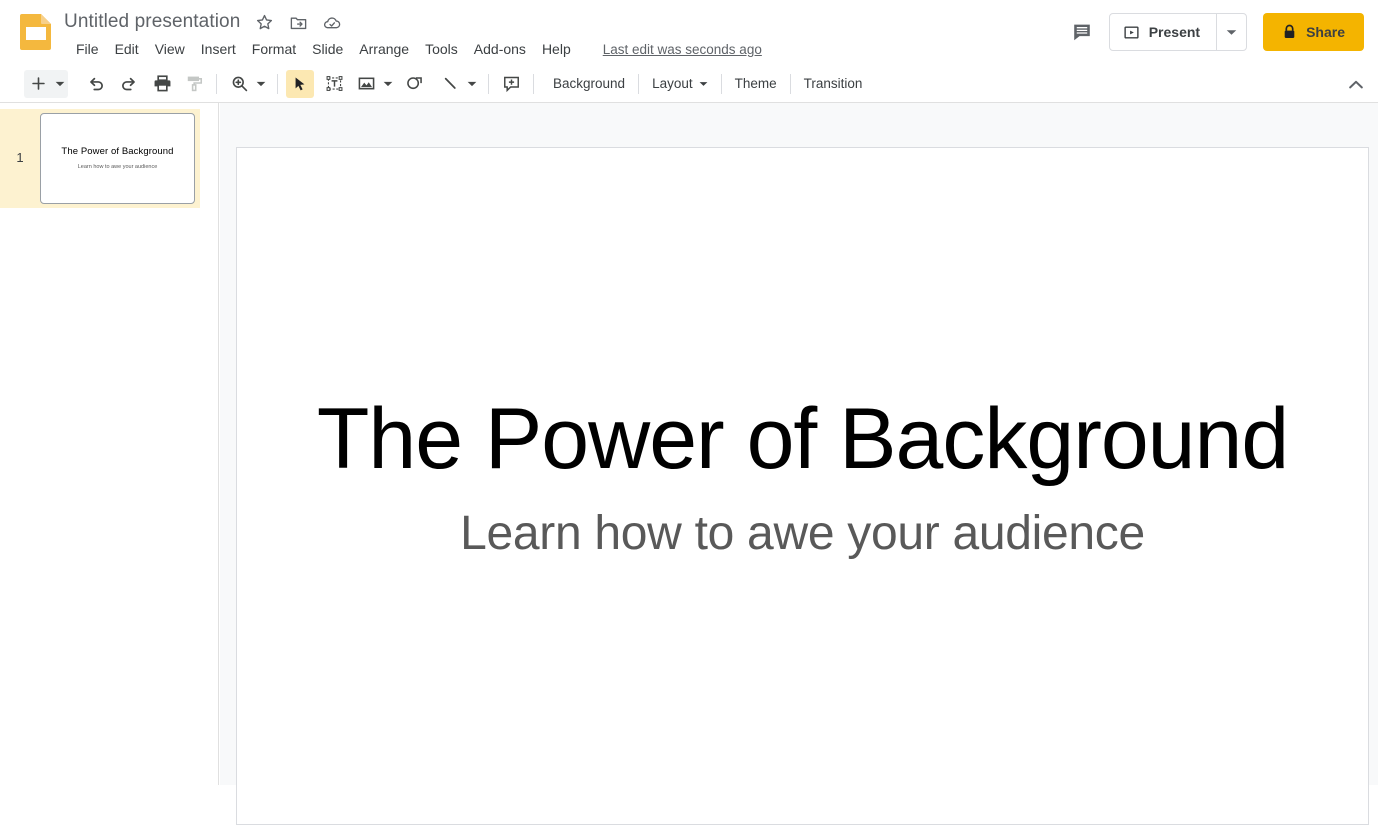  What do you see at coordinates (589, 83) in the screenshot?
I see `background-button: Background` at bounding box center [589, 83].